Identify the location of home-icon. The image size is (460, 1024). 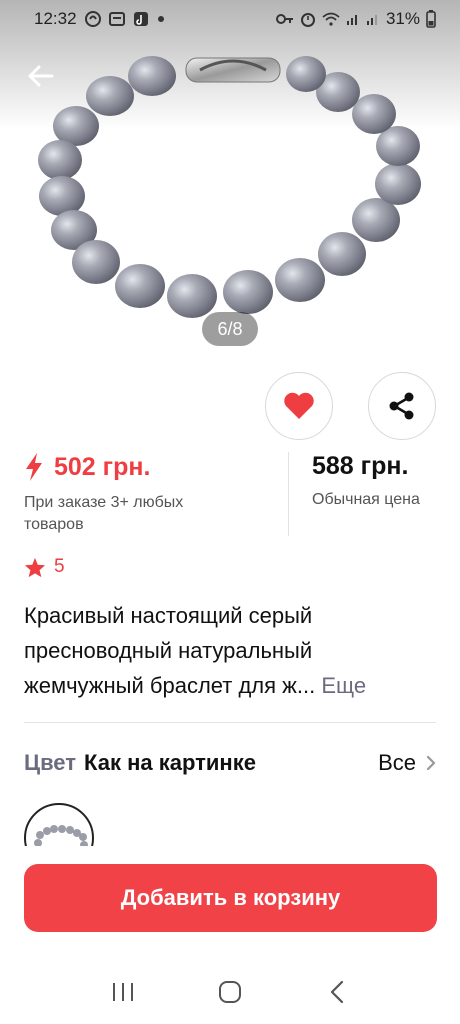
(229, 992).